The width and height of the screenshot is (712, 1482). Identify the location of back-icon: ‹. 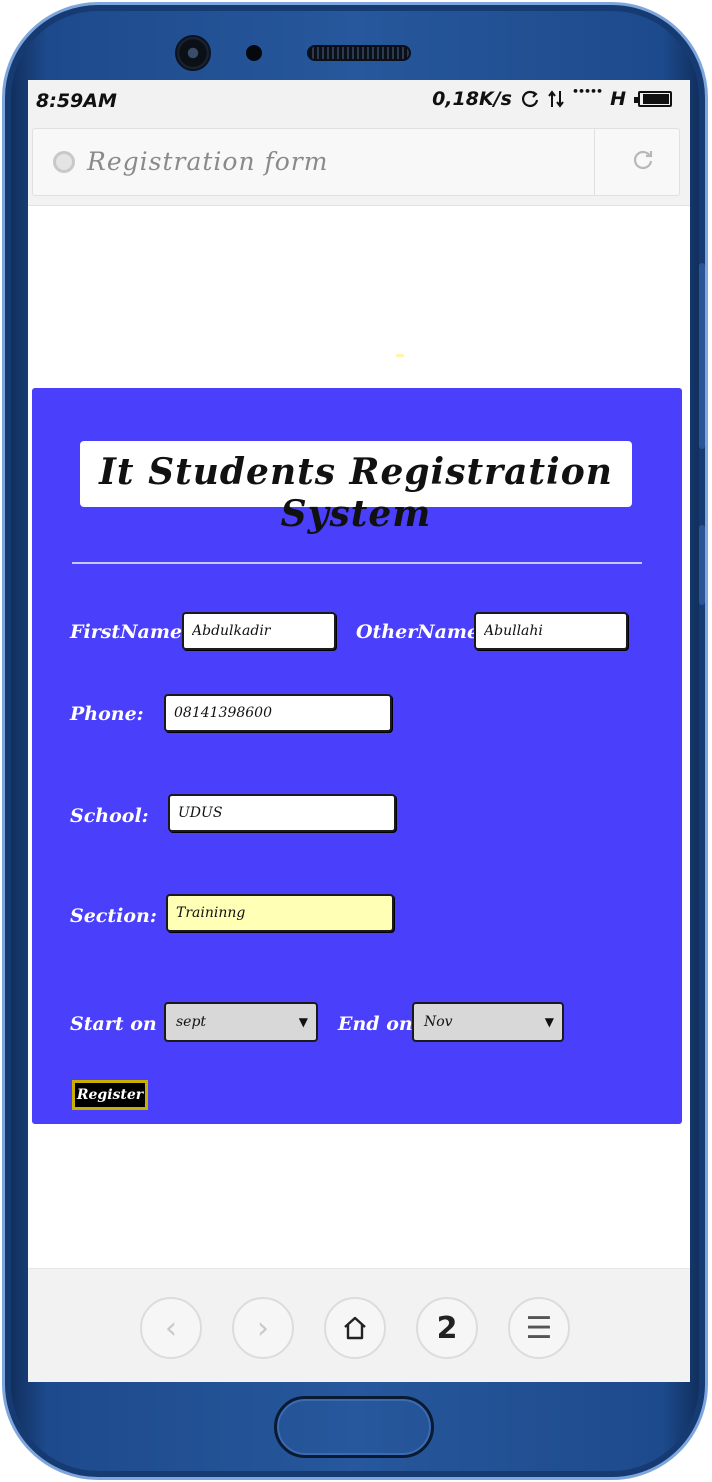
(171, 1328).